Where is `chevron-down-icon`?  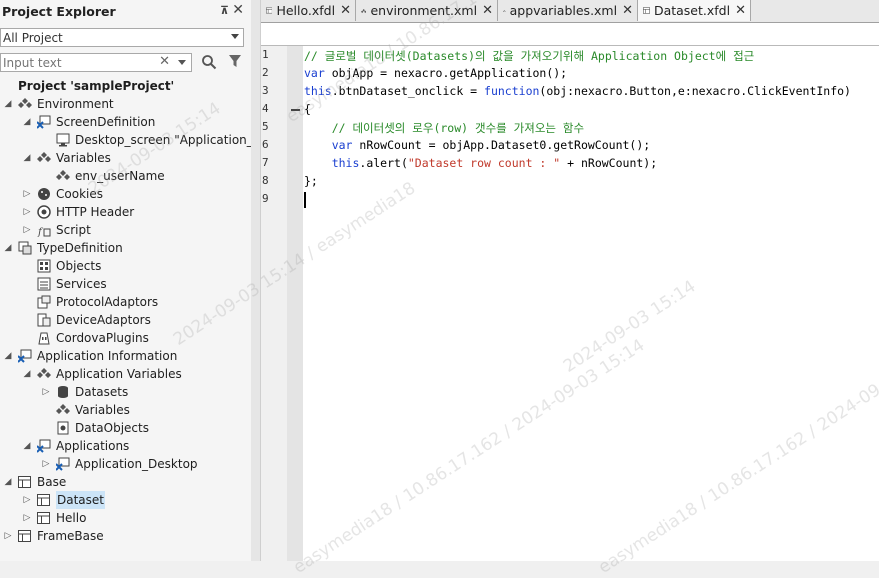
chevron-down-icon is located at coordinates (182, 62).